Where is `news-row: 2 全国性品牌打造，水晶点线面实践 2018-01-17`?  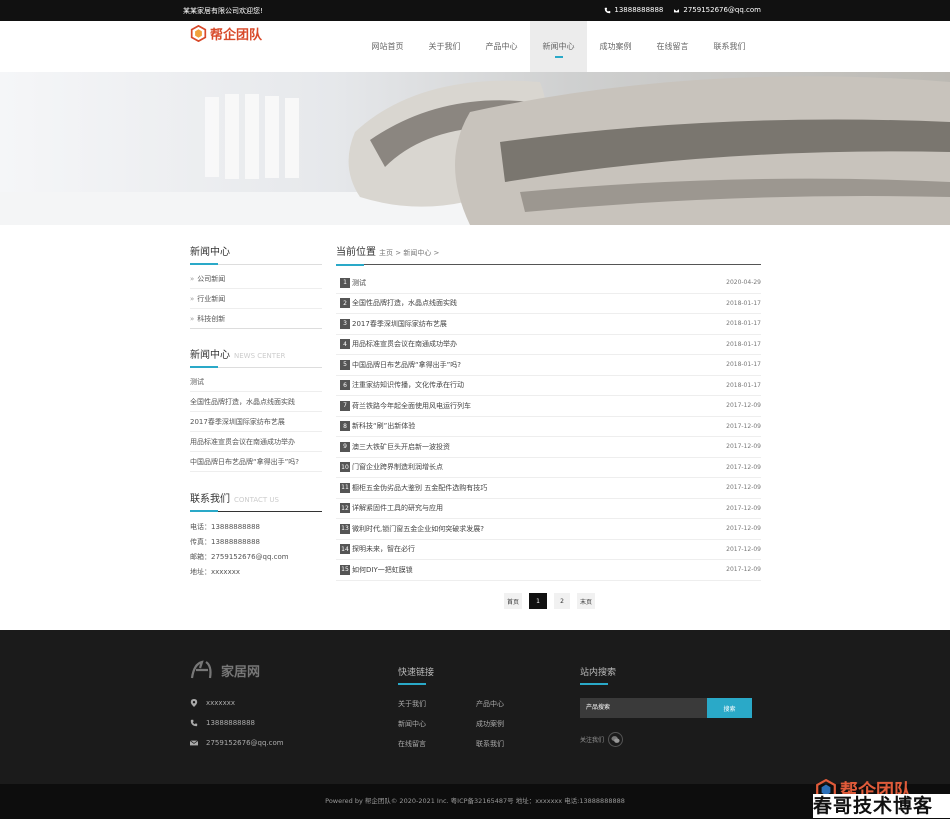 news-row: 2 全国性品牌打造，水晶点线面实践 2018-01-17 is located at coordinates (548, 304).